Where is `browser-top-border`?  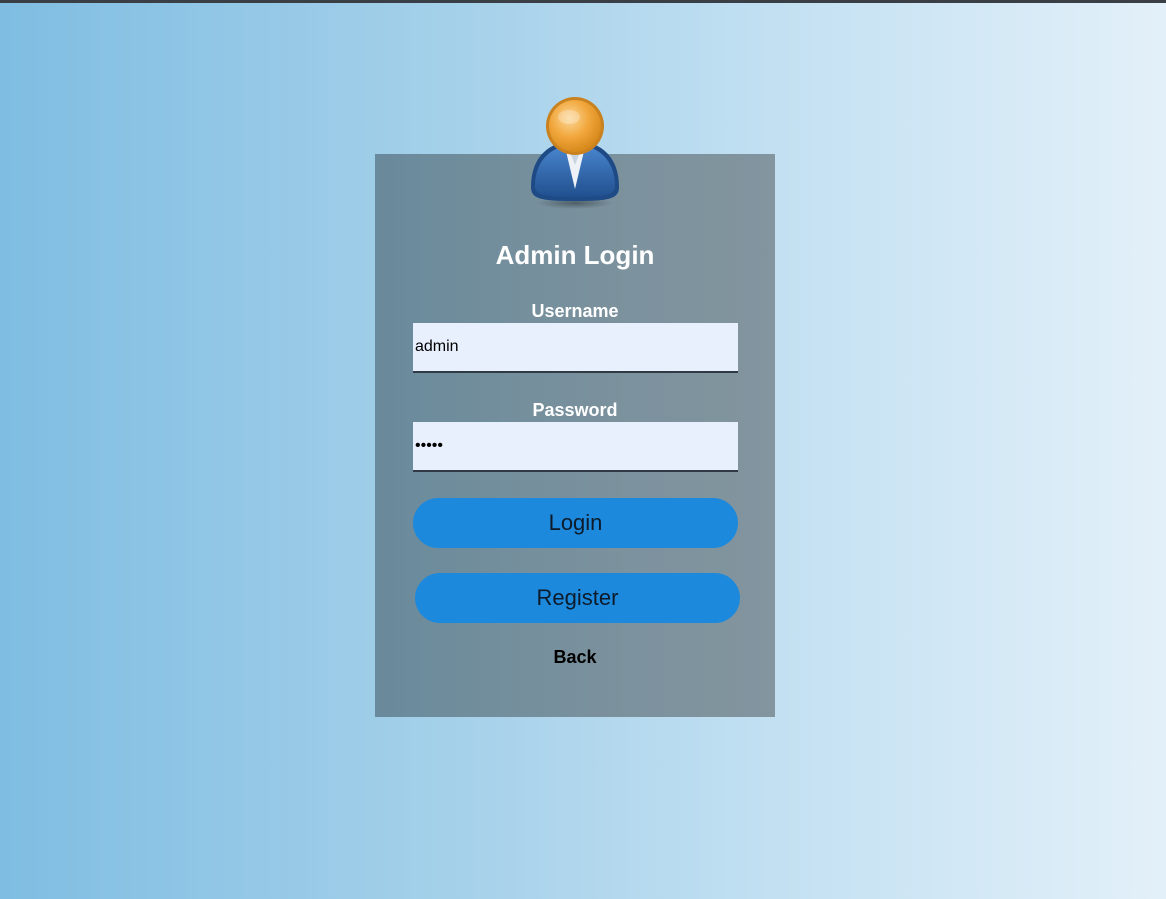
browser-top-border is located at coordinates (583, 1).